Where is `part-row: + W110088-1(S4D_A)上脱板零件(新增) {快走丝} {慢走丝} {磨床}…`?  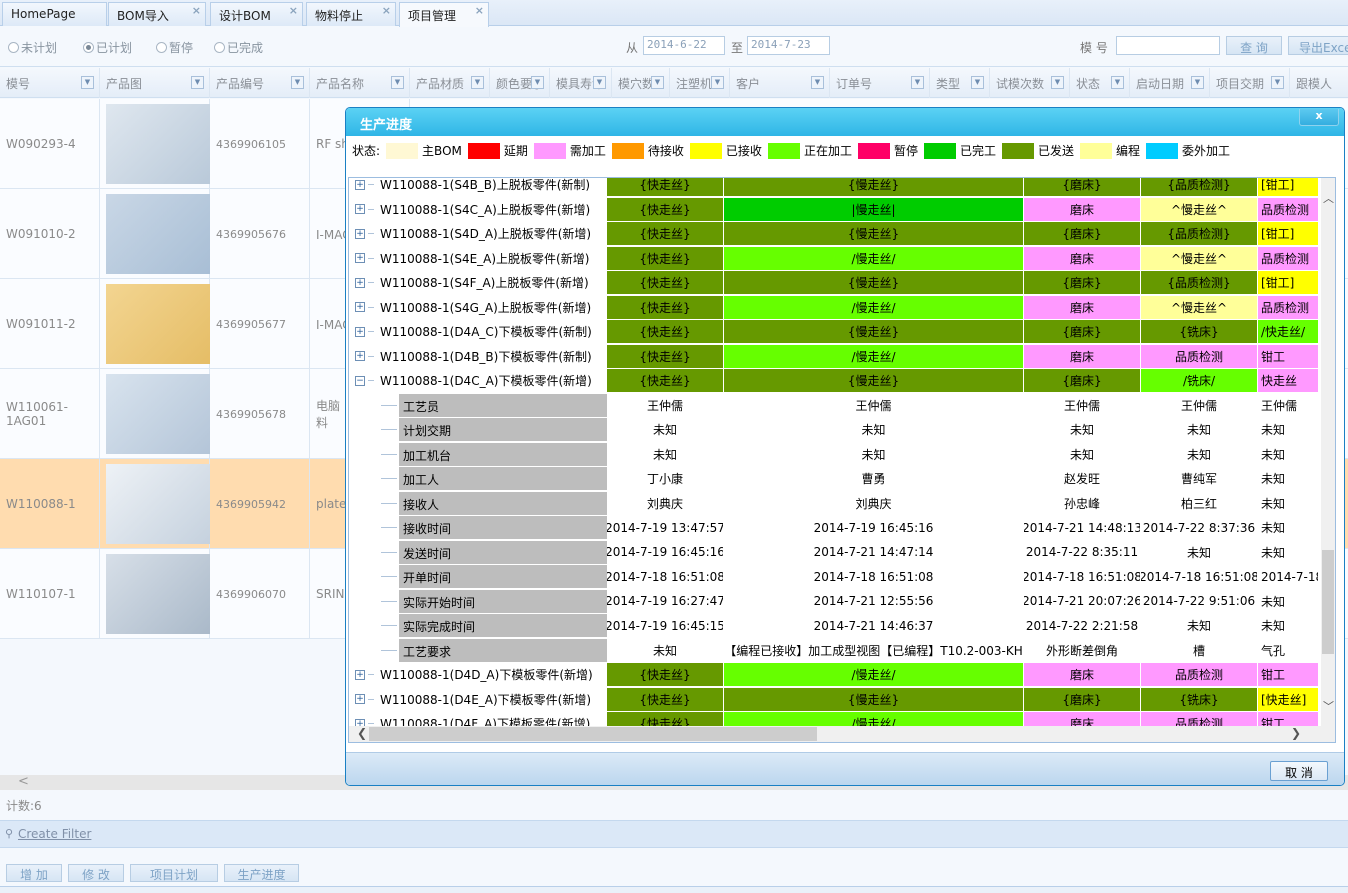
part-row: + W110088-1(S4D_A)上脱板零件(新增) {快走丝} {慢走丝} {磨床}… is located at coordinates (836, 234).